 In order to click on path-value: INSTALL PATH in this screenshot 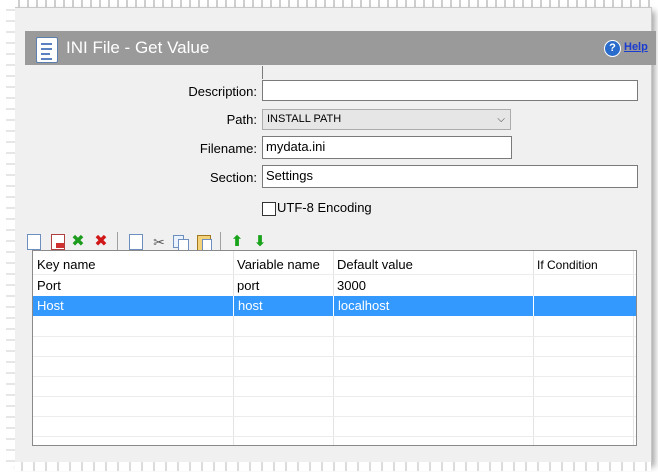, I will do `click(304, 119)`.